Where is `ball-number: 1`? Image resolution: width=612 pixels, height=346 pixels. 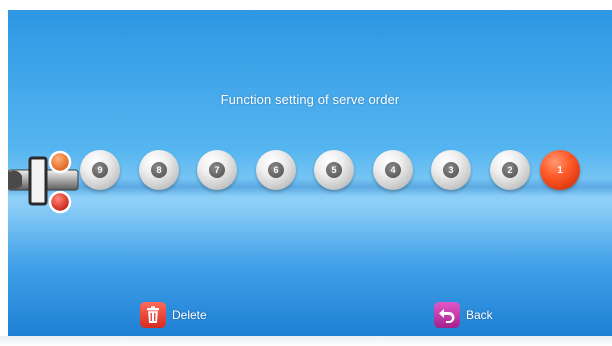 ball-number: 1 is located at coordinates (560, 170).